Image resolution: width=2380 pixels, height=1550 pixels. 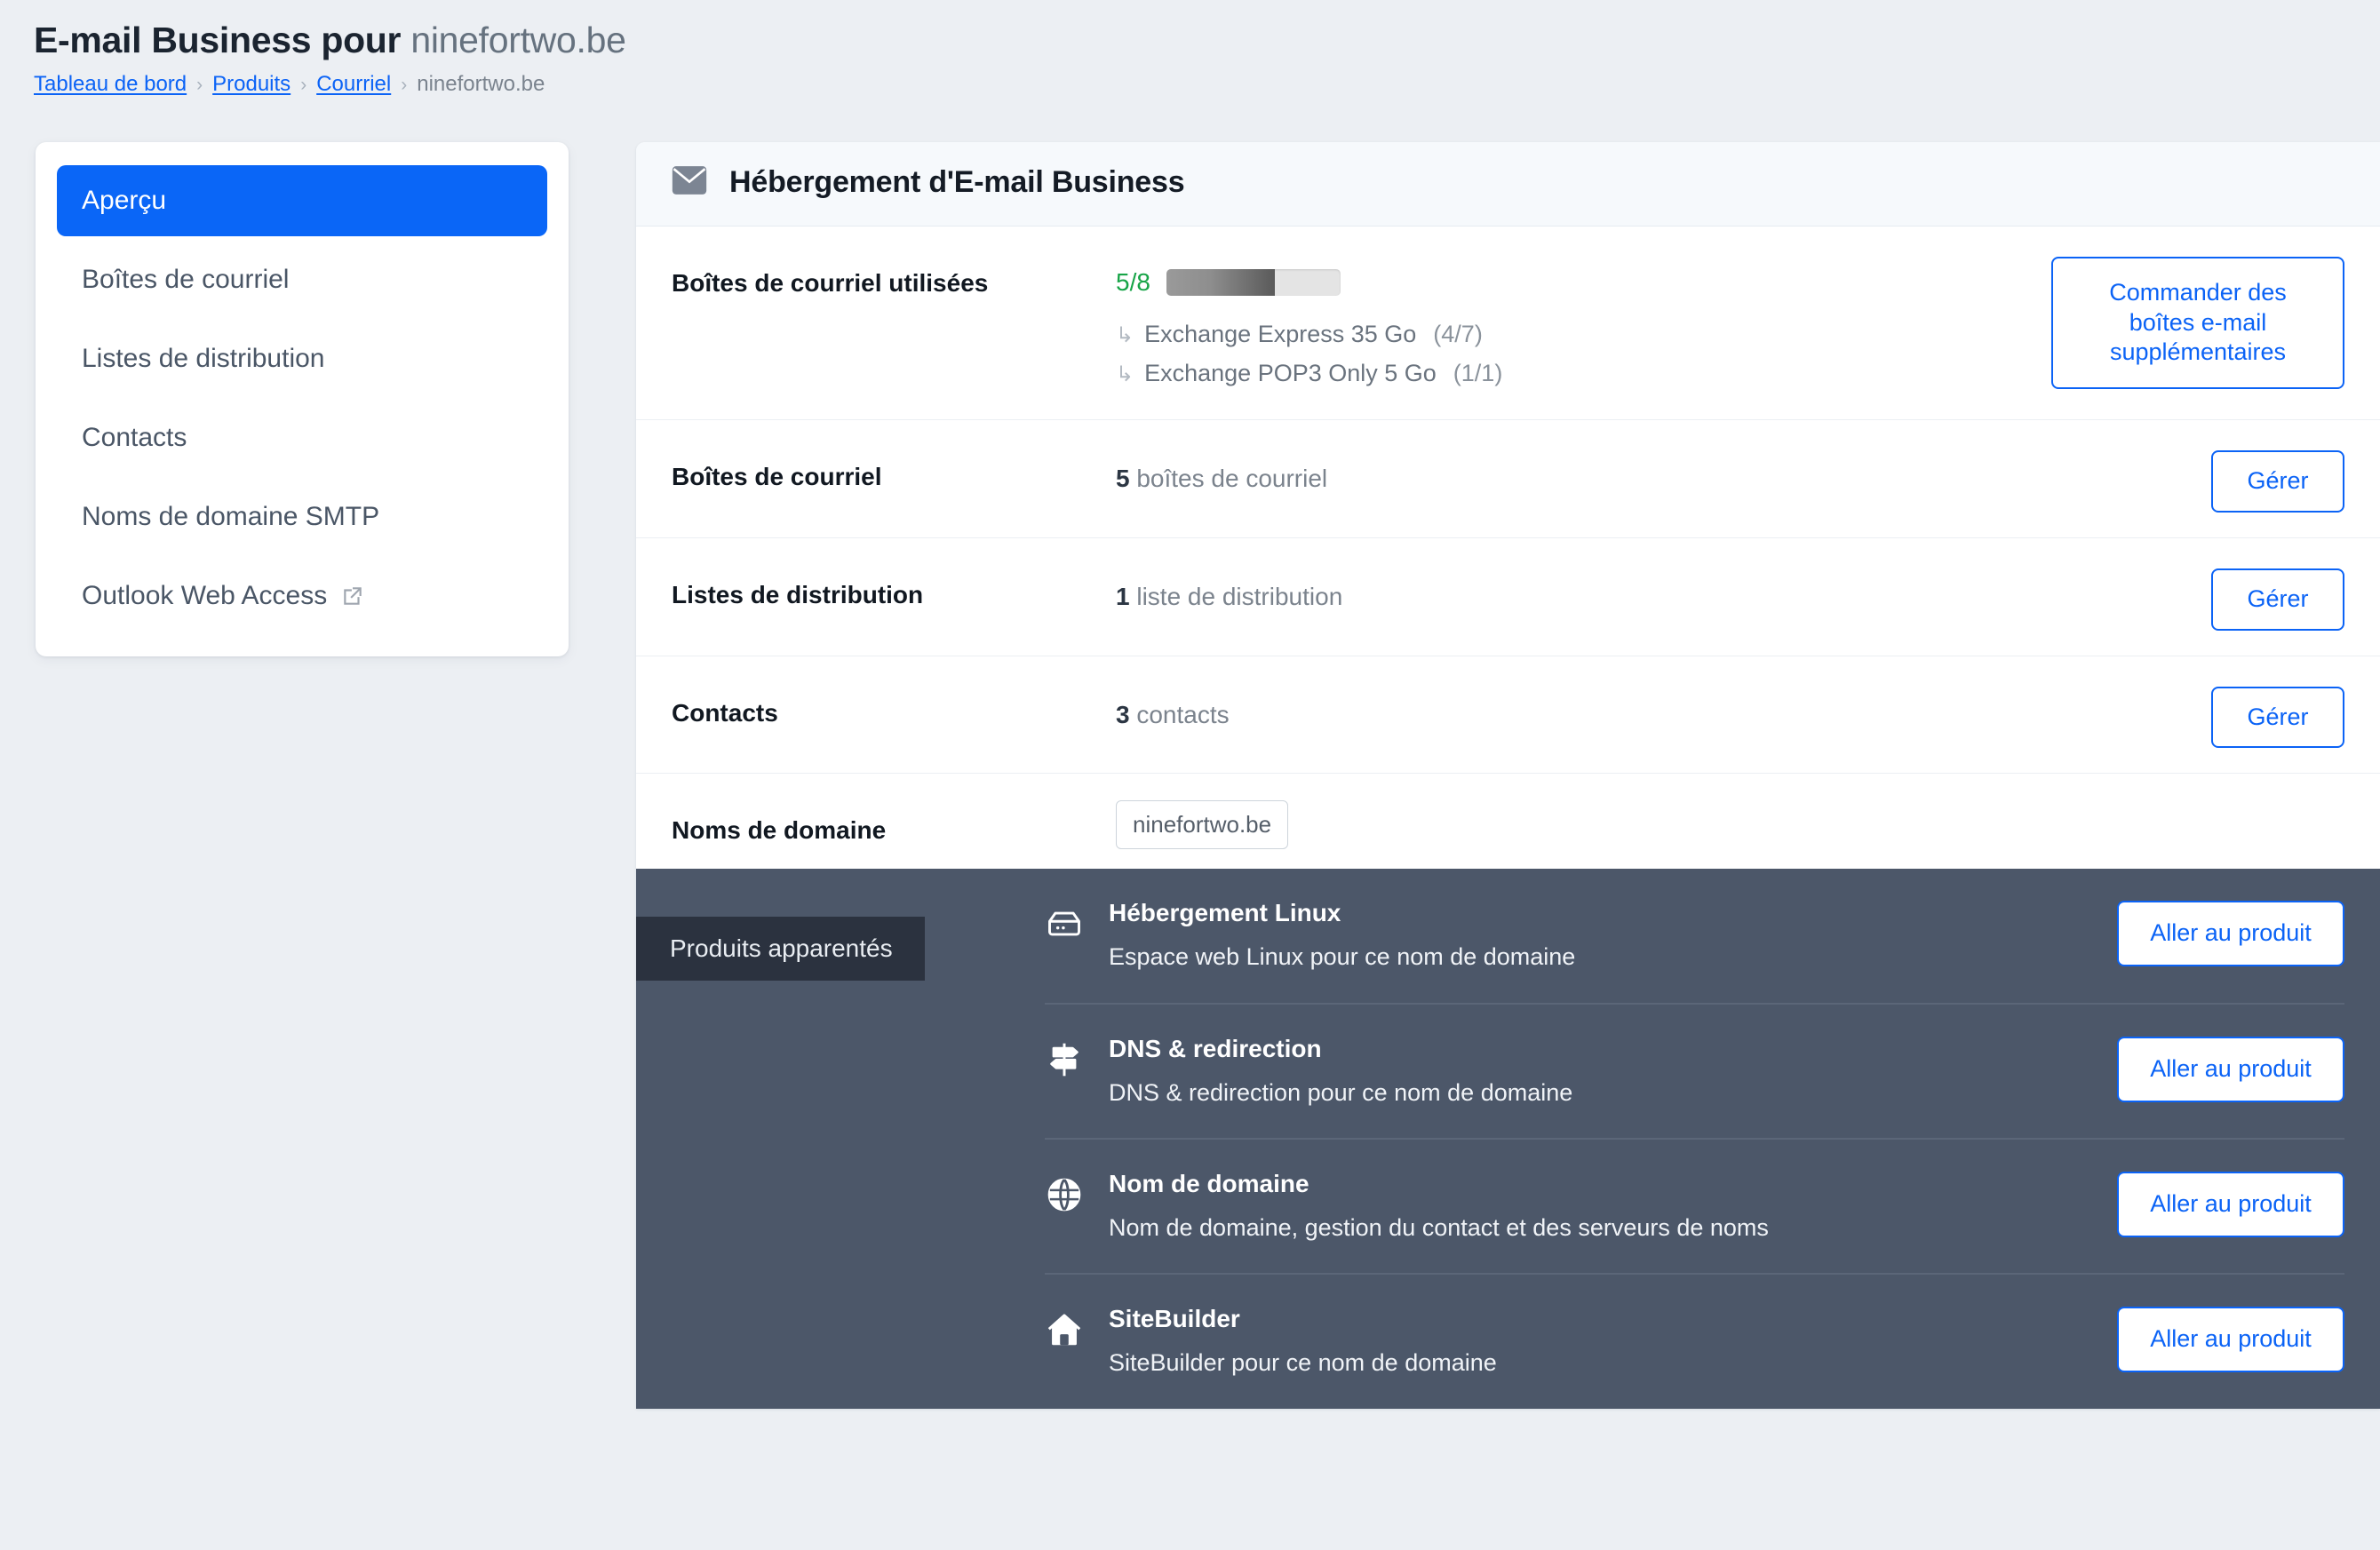 I want to click on contacts-row: Contacts 3 contacts Gérer, so click(x=1508, y=715).